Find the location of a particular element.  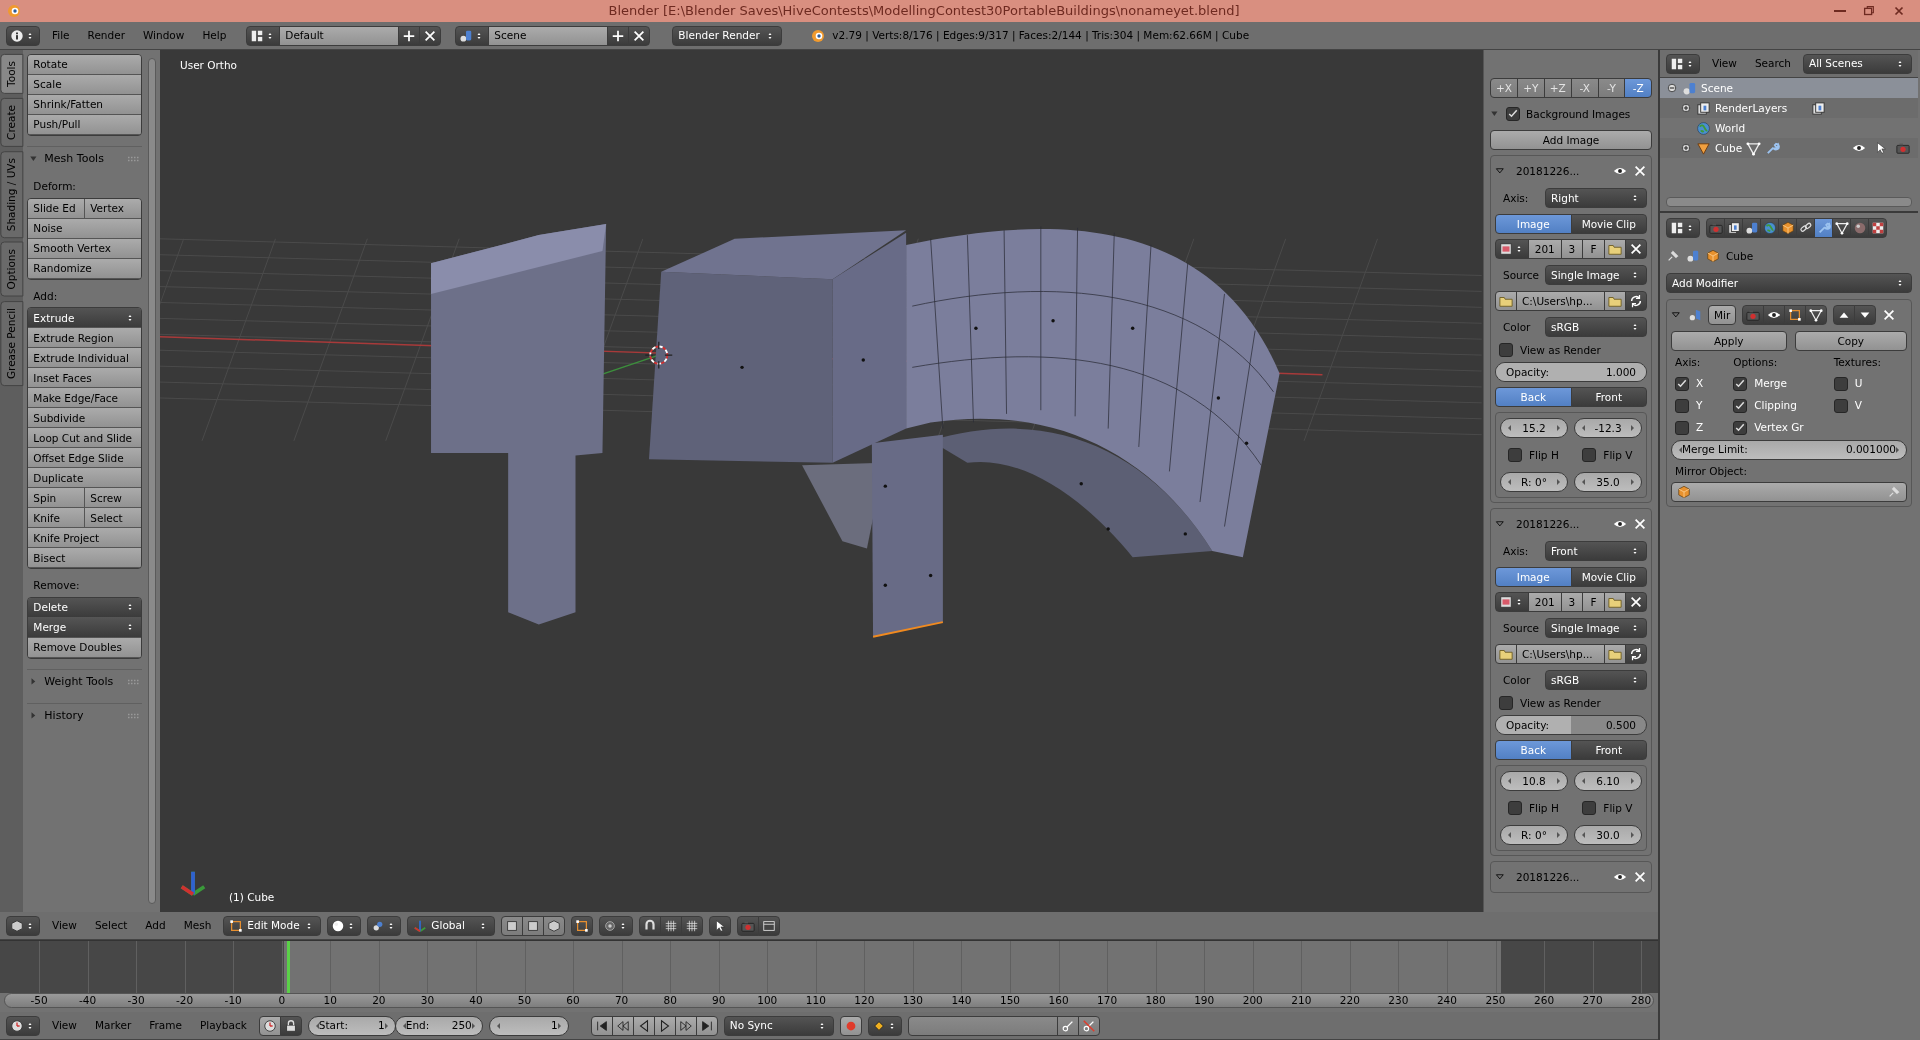

tree-item: Cube is located at coordinates (1789, 148).